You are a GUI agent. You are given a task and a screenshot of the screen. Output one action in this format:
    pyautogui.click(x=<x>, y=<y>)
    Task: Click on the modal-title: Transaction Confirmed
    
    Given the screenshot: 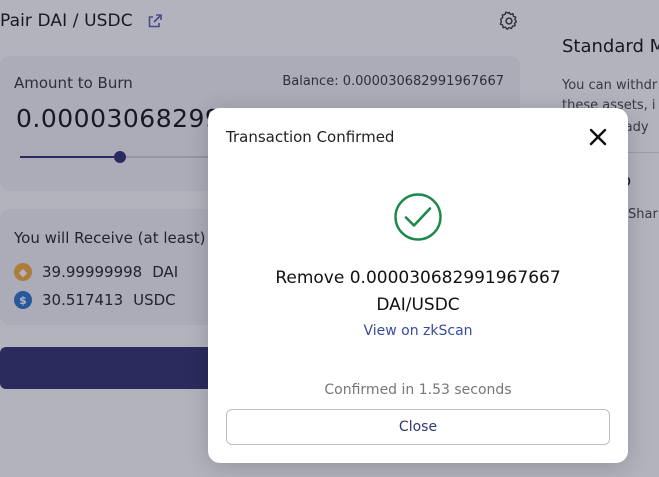 What is the action you would take?
    pyautogui.click(x=310, y=137)
    